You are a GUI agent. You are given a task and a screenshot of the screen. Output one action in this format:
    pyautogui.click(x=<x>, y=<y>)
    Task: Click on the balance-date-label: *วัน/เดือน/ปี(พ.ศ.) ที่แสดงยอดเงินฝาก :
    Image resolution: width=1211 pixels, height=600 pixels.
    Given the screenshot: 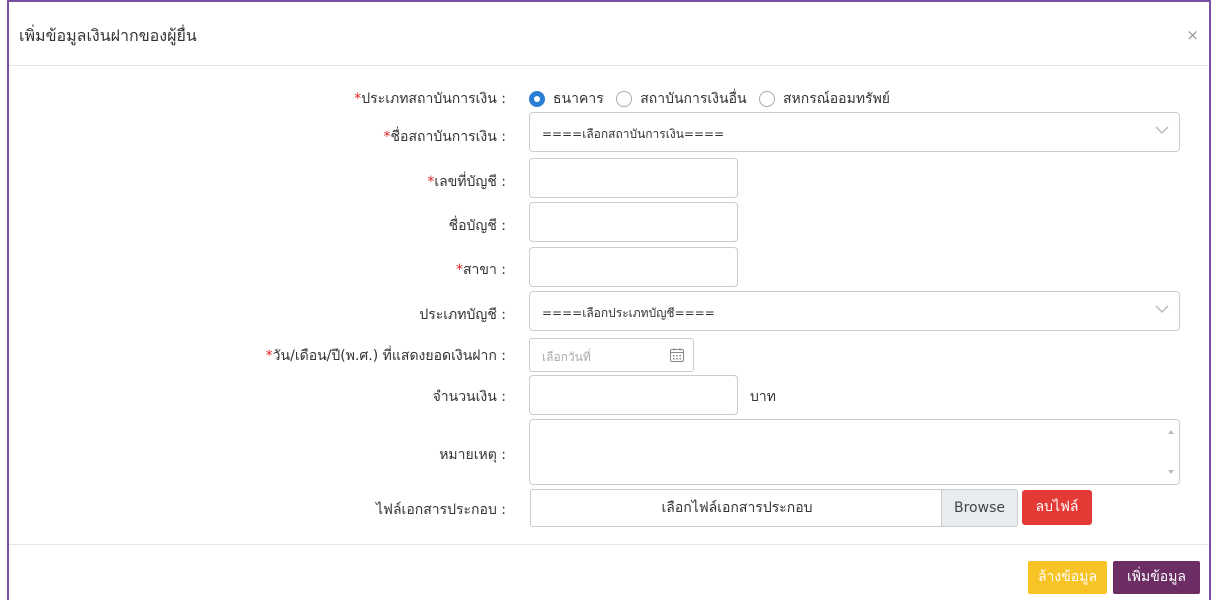 What is the action you would take?
    pyautogui.click(x=385, y=356)
    